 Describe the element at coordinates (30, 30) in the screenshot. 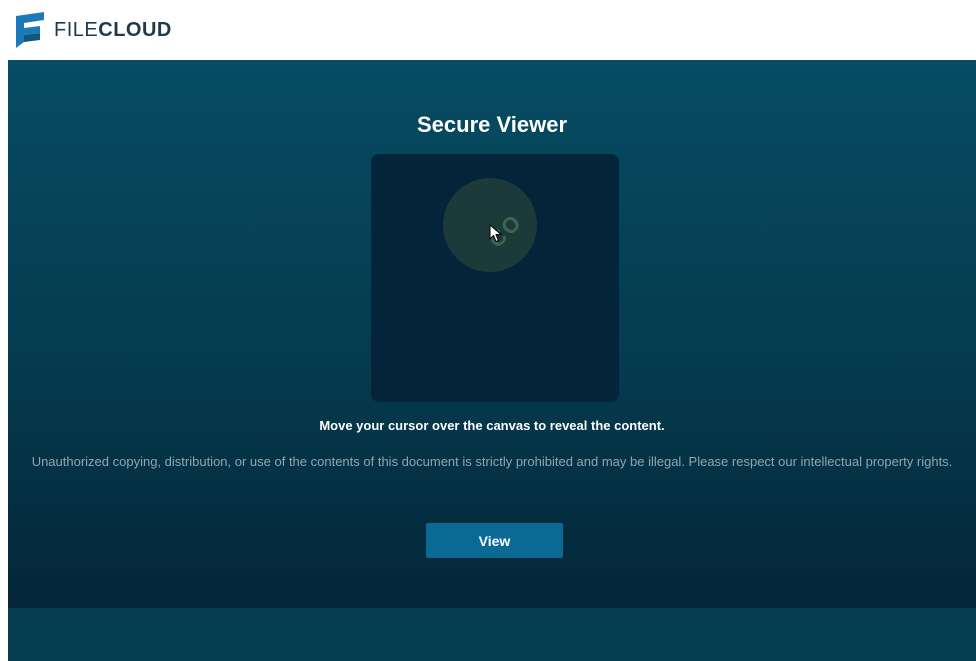

I see `filecloud-logo-icon` at that location.